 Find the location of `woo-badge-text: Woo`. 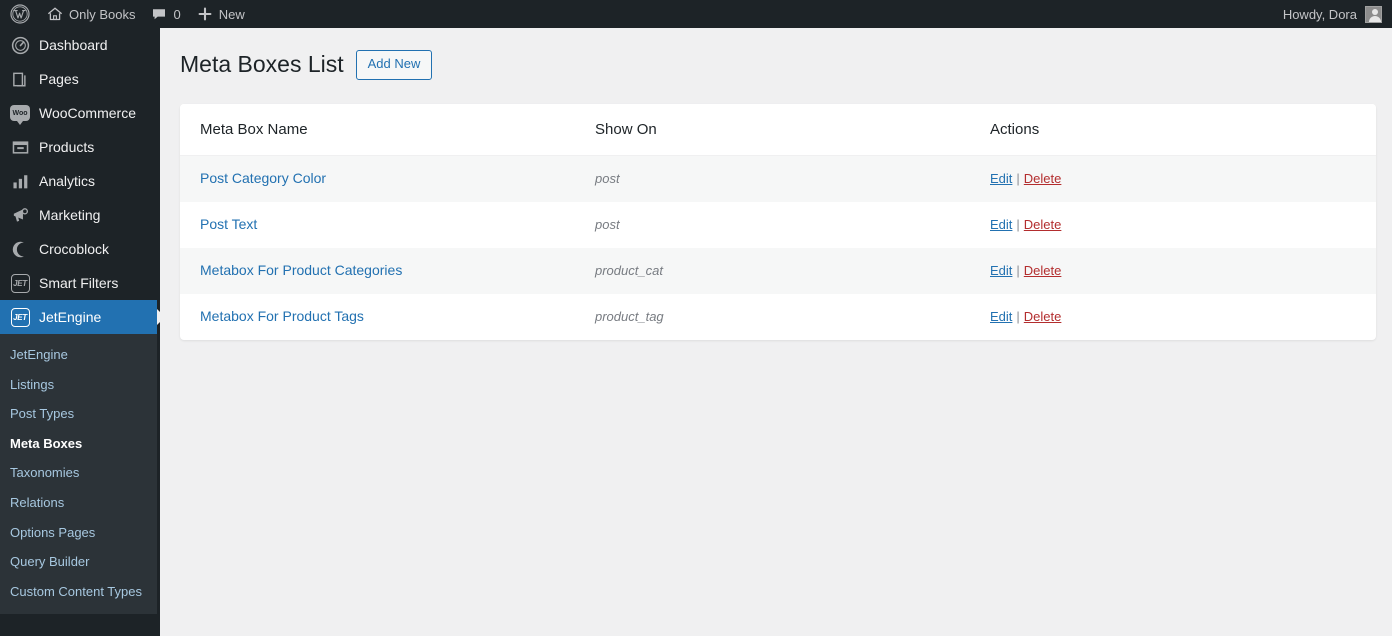

woo-badge-text: Woo is located at coordinates (20, 115).